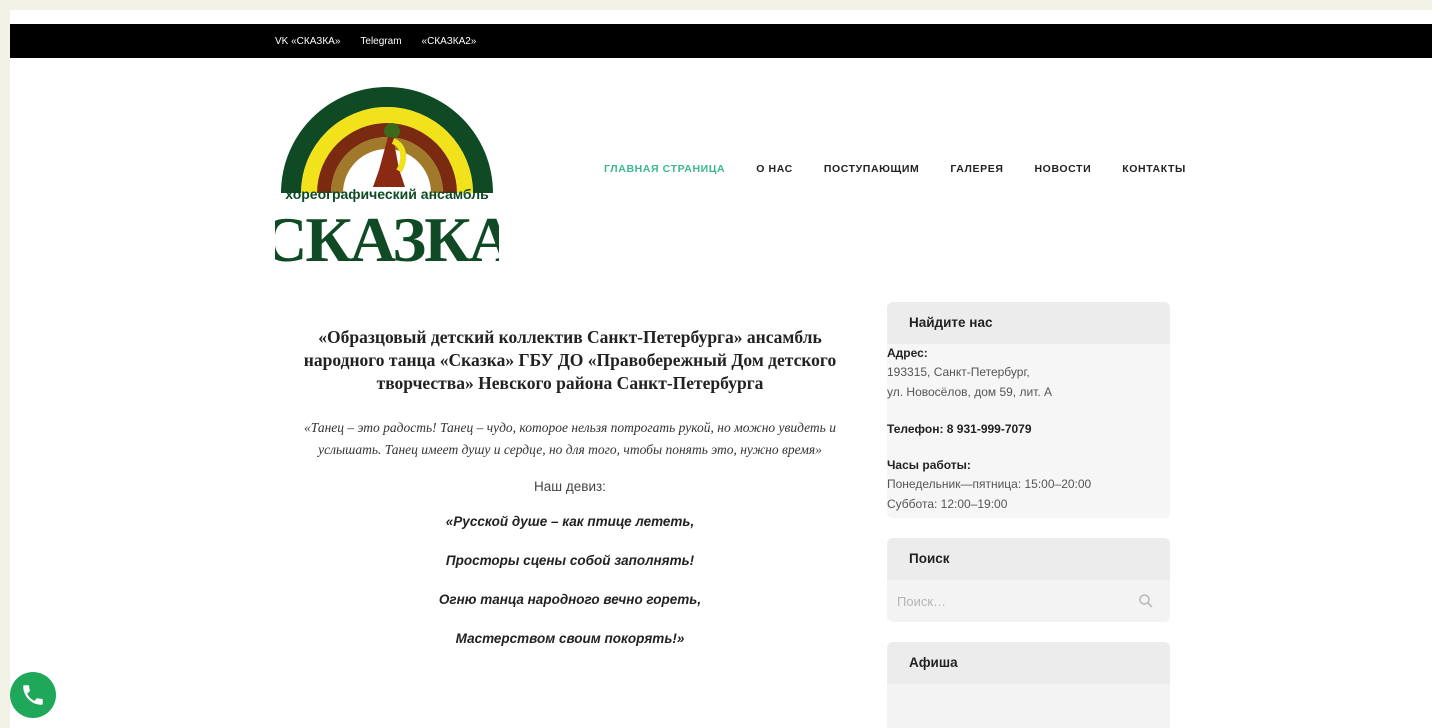  What do you see at coordinates (1154, 169) in the screenshot?
I see `nav-contacts: КОНТАКТЫ` at bounding box center [1154, 169].